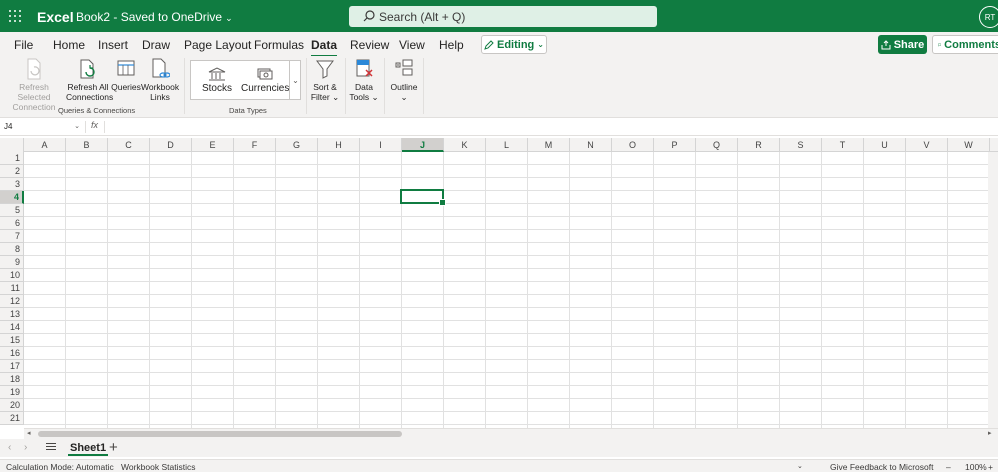  What do you see at coordinates (591, 145) in the screenshot?
I see `column-header: N` at bounding box center [591, 145].